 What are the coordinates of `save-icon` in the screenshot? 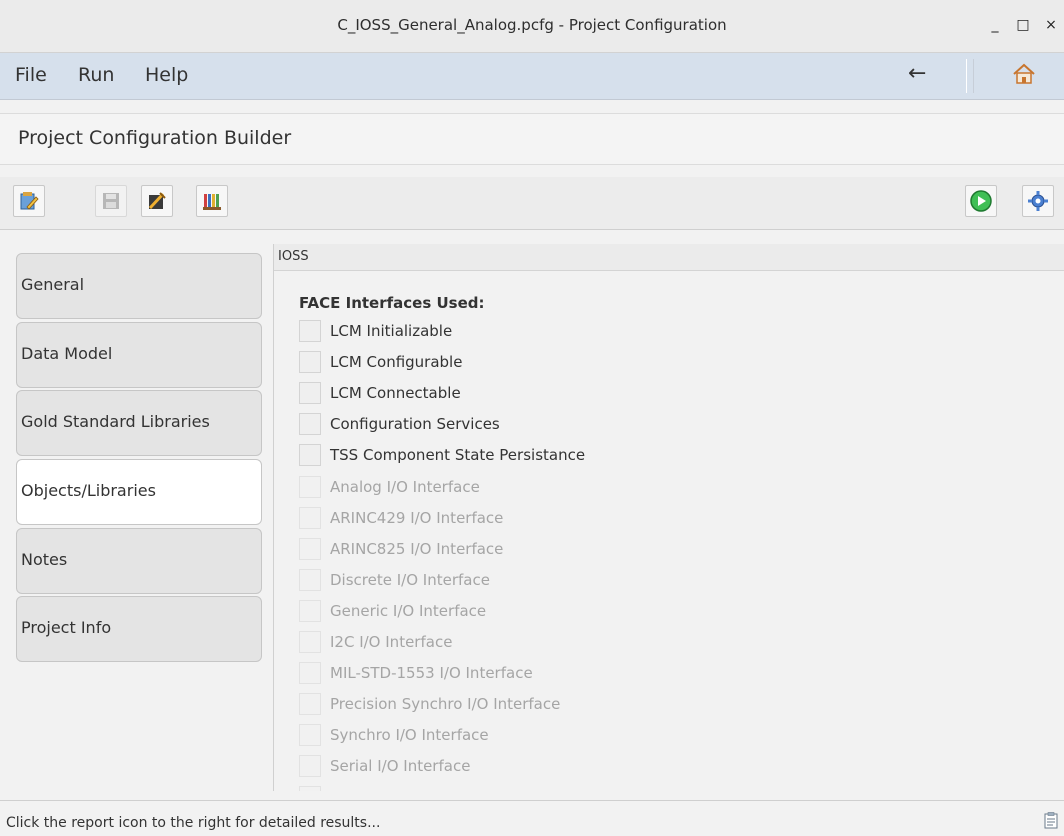 It's located at (111, 201).